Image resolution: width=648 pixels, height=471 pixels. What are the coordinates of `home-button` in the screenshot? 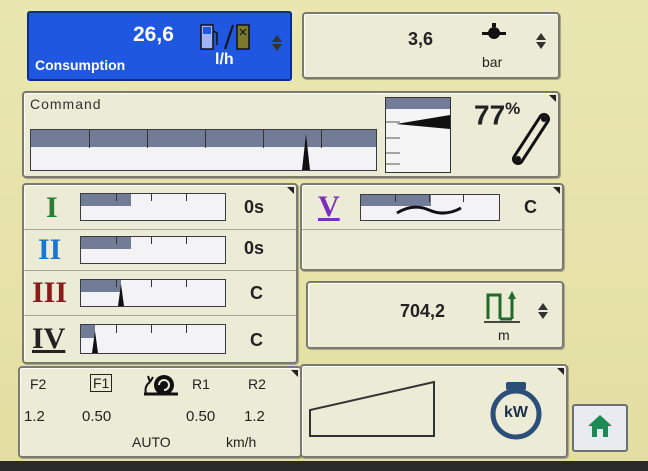 It's located at (600, 428).